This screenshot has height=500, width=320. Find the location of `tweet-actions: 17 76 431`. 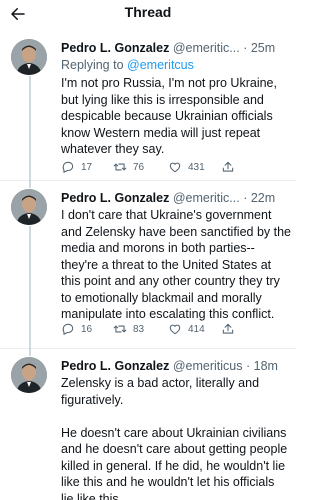

tweet-actions: 17 76 431 is located at coordinates (161, 167).